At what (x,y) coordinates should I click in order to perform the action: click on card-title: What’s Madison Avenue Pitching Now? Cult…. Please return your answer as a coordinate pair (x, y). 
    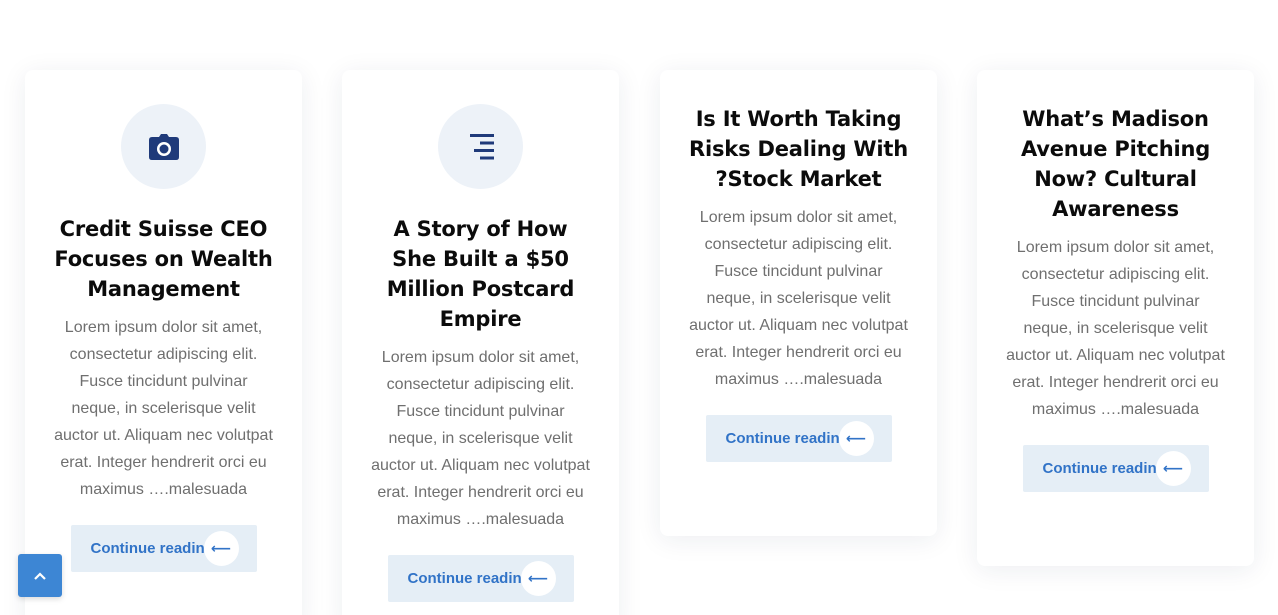
    Looking at the image, I should click on (1115, 164).